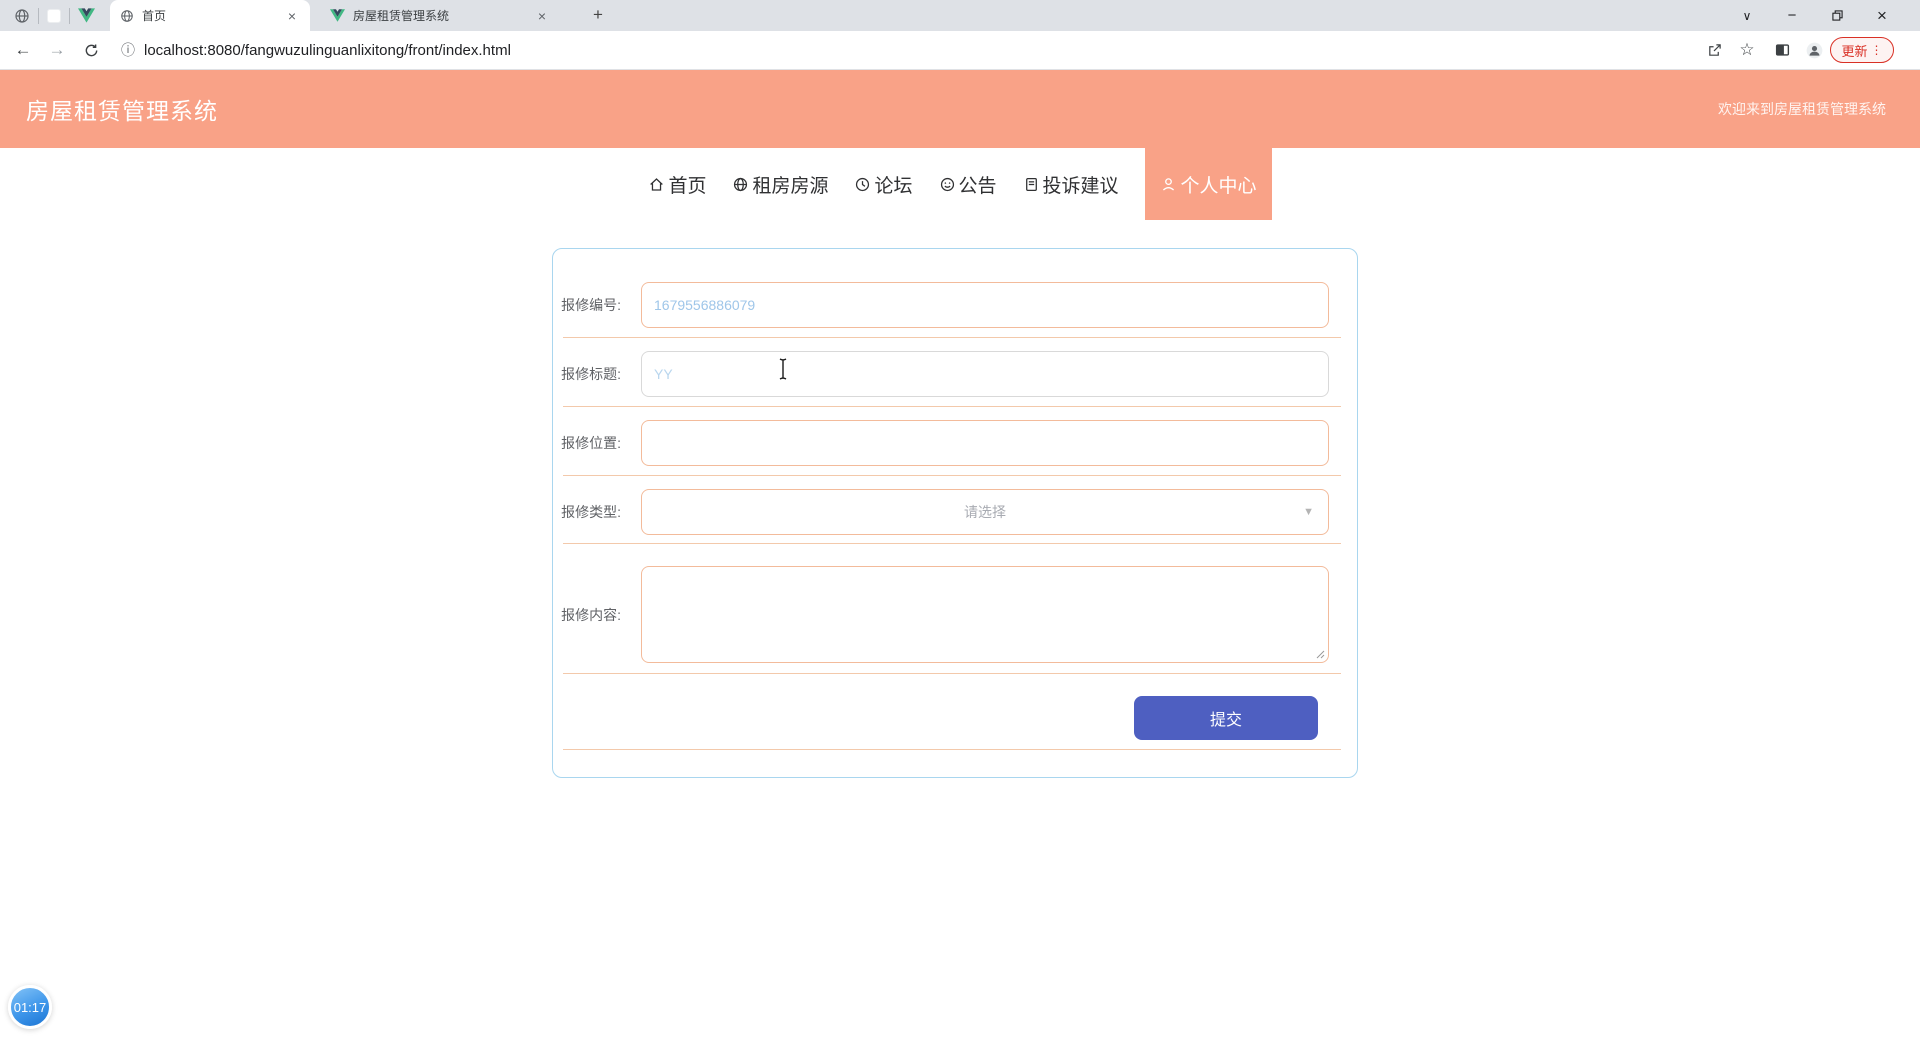  What do you see at coordinates (1308, 512) in the screenshot?
I see `chevron-down-icon: ▼` at bounding box center [1308, 512].